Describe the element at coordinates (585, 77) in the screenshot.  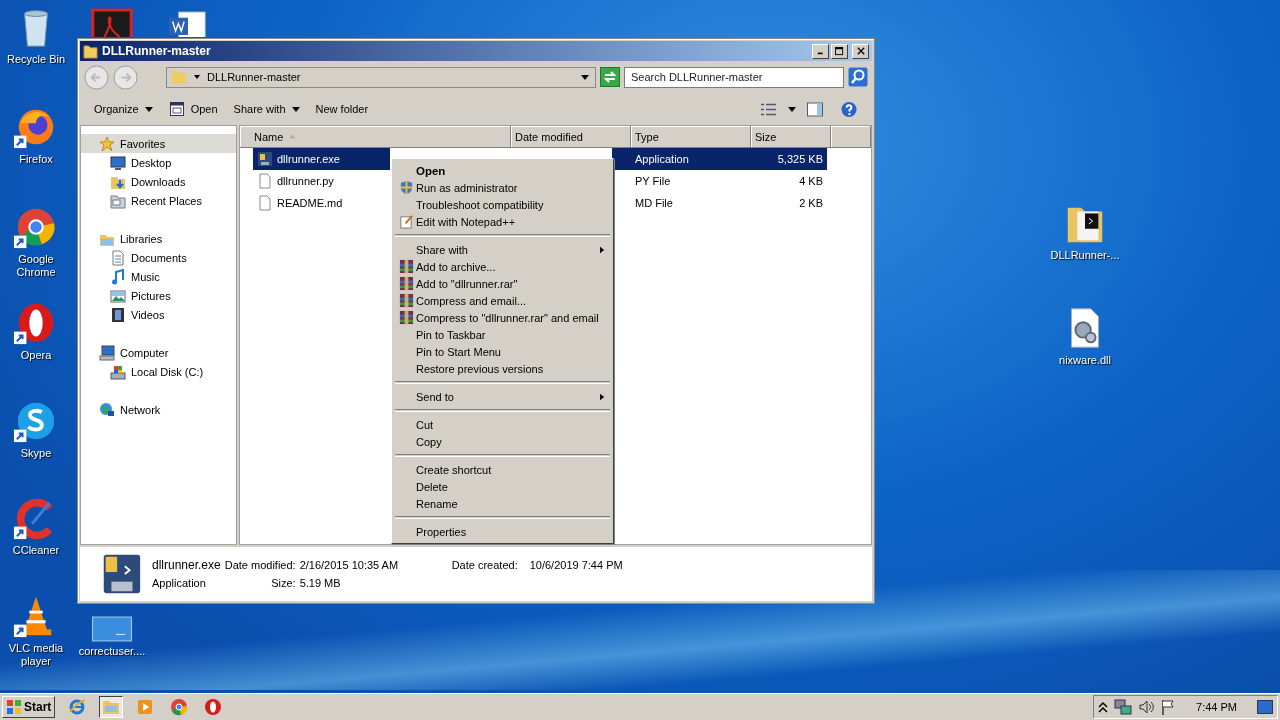
I see `dropdown-arrow-icon` at that location.